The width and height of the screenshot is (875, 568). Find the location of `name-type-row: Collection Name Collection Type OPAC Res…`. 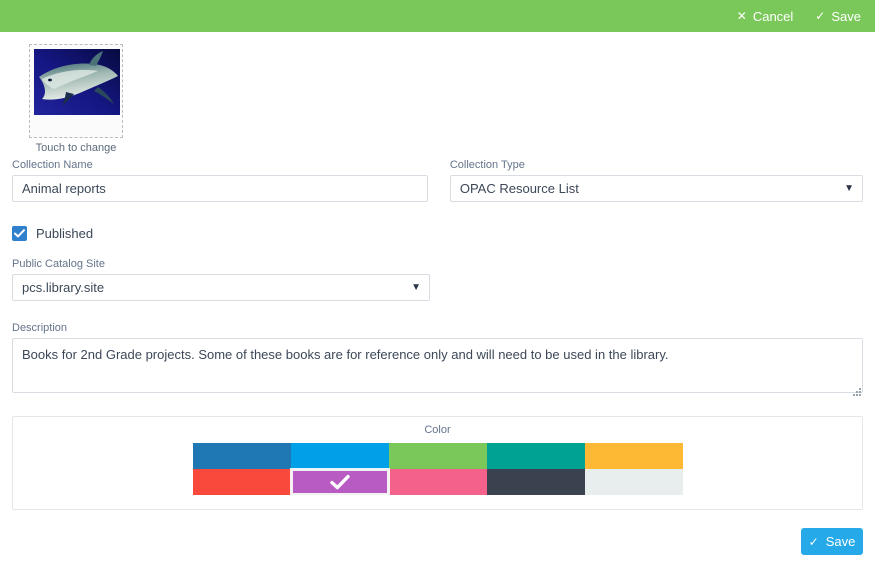

name-type-row: Collection Name Collection Type OPAC Res… is located at coordinates (437, 180).